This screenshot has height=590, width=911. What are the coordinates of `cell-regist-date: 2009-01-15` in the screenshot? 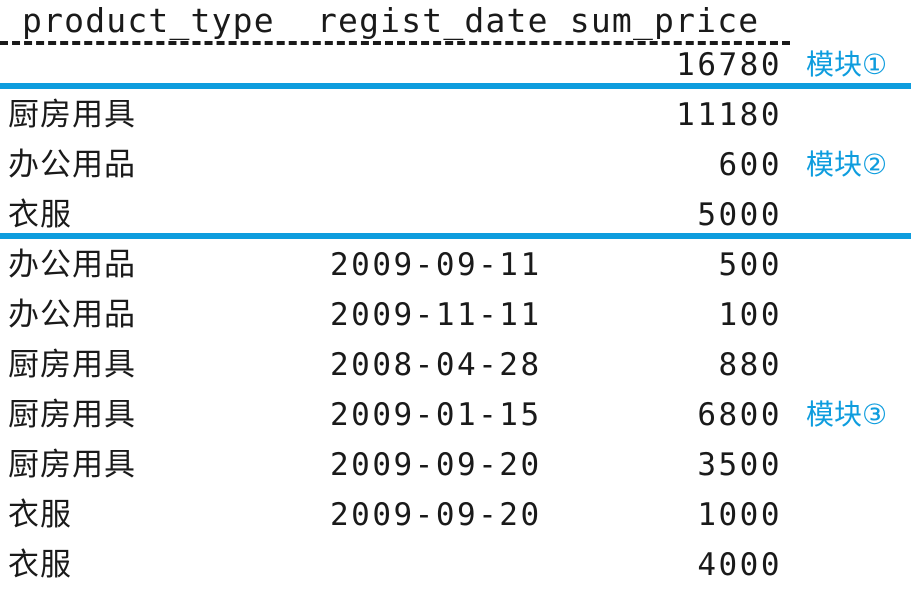 It's located at (436, 415).